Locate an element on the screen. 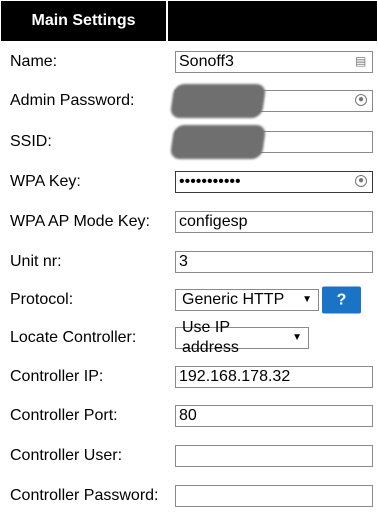 Image resolution: width=378 pixels, height=514 pixels. row-name: Name: Sonoff3 ▤ is located at coordinates (189, 62).